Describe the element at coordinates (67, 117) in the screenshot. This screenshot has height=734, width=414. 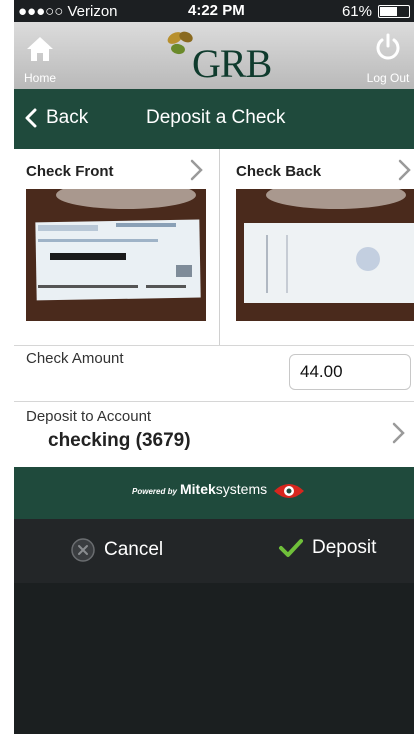
I see `back-label: Back` at that location.